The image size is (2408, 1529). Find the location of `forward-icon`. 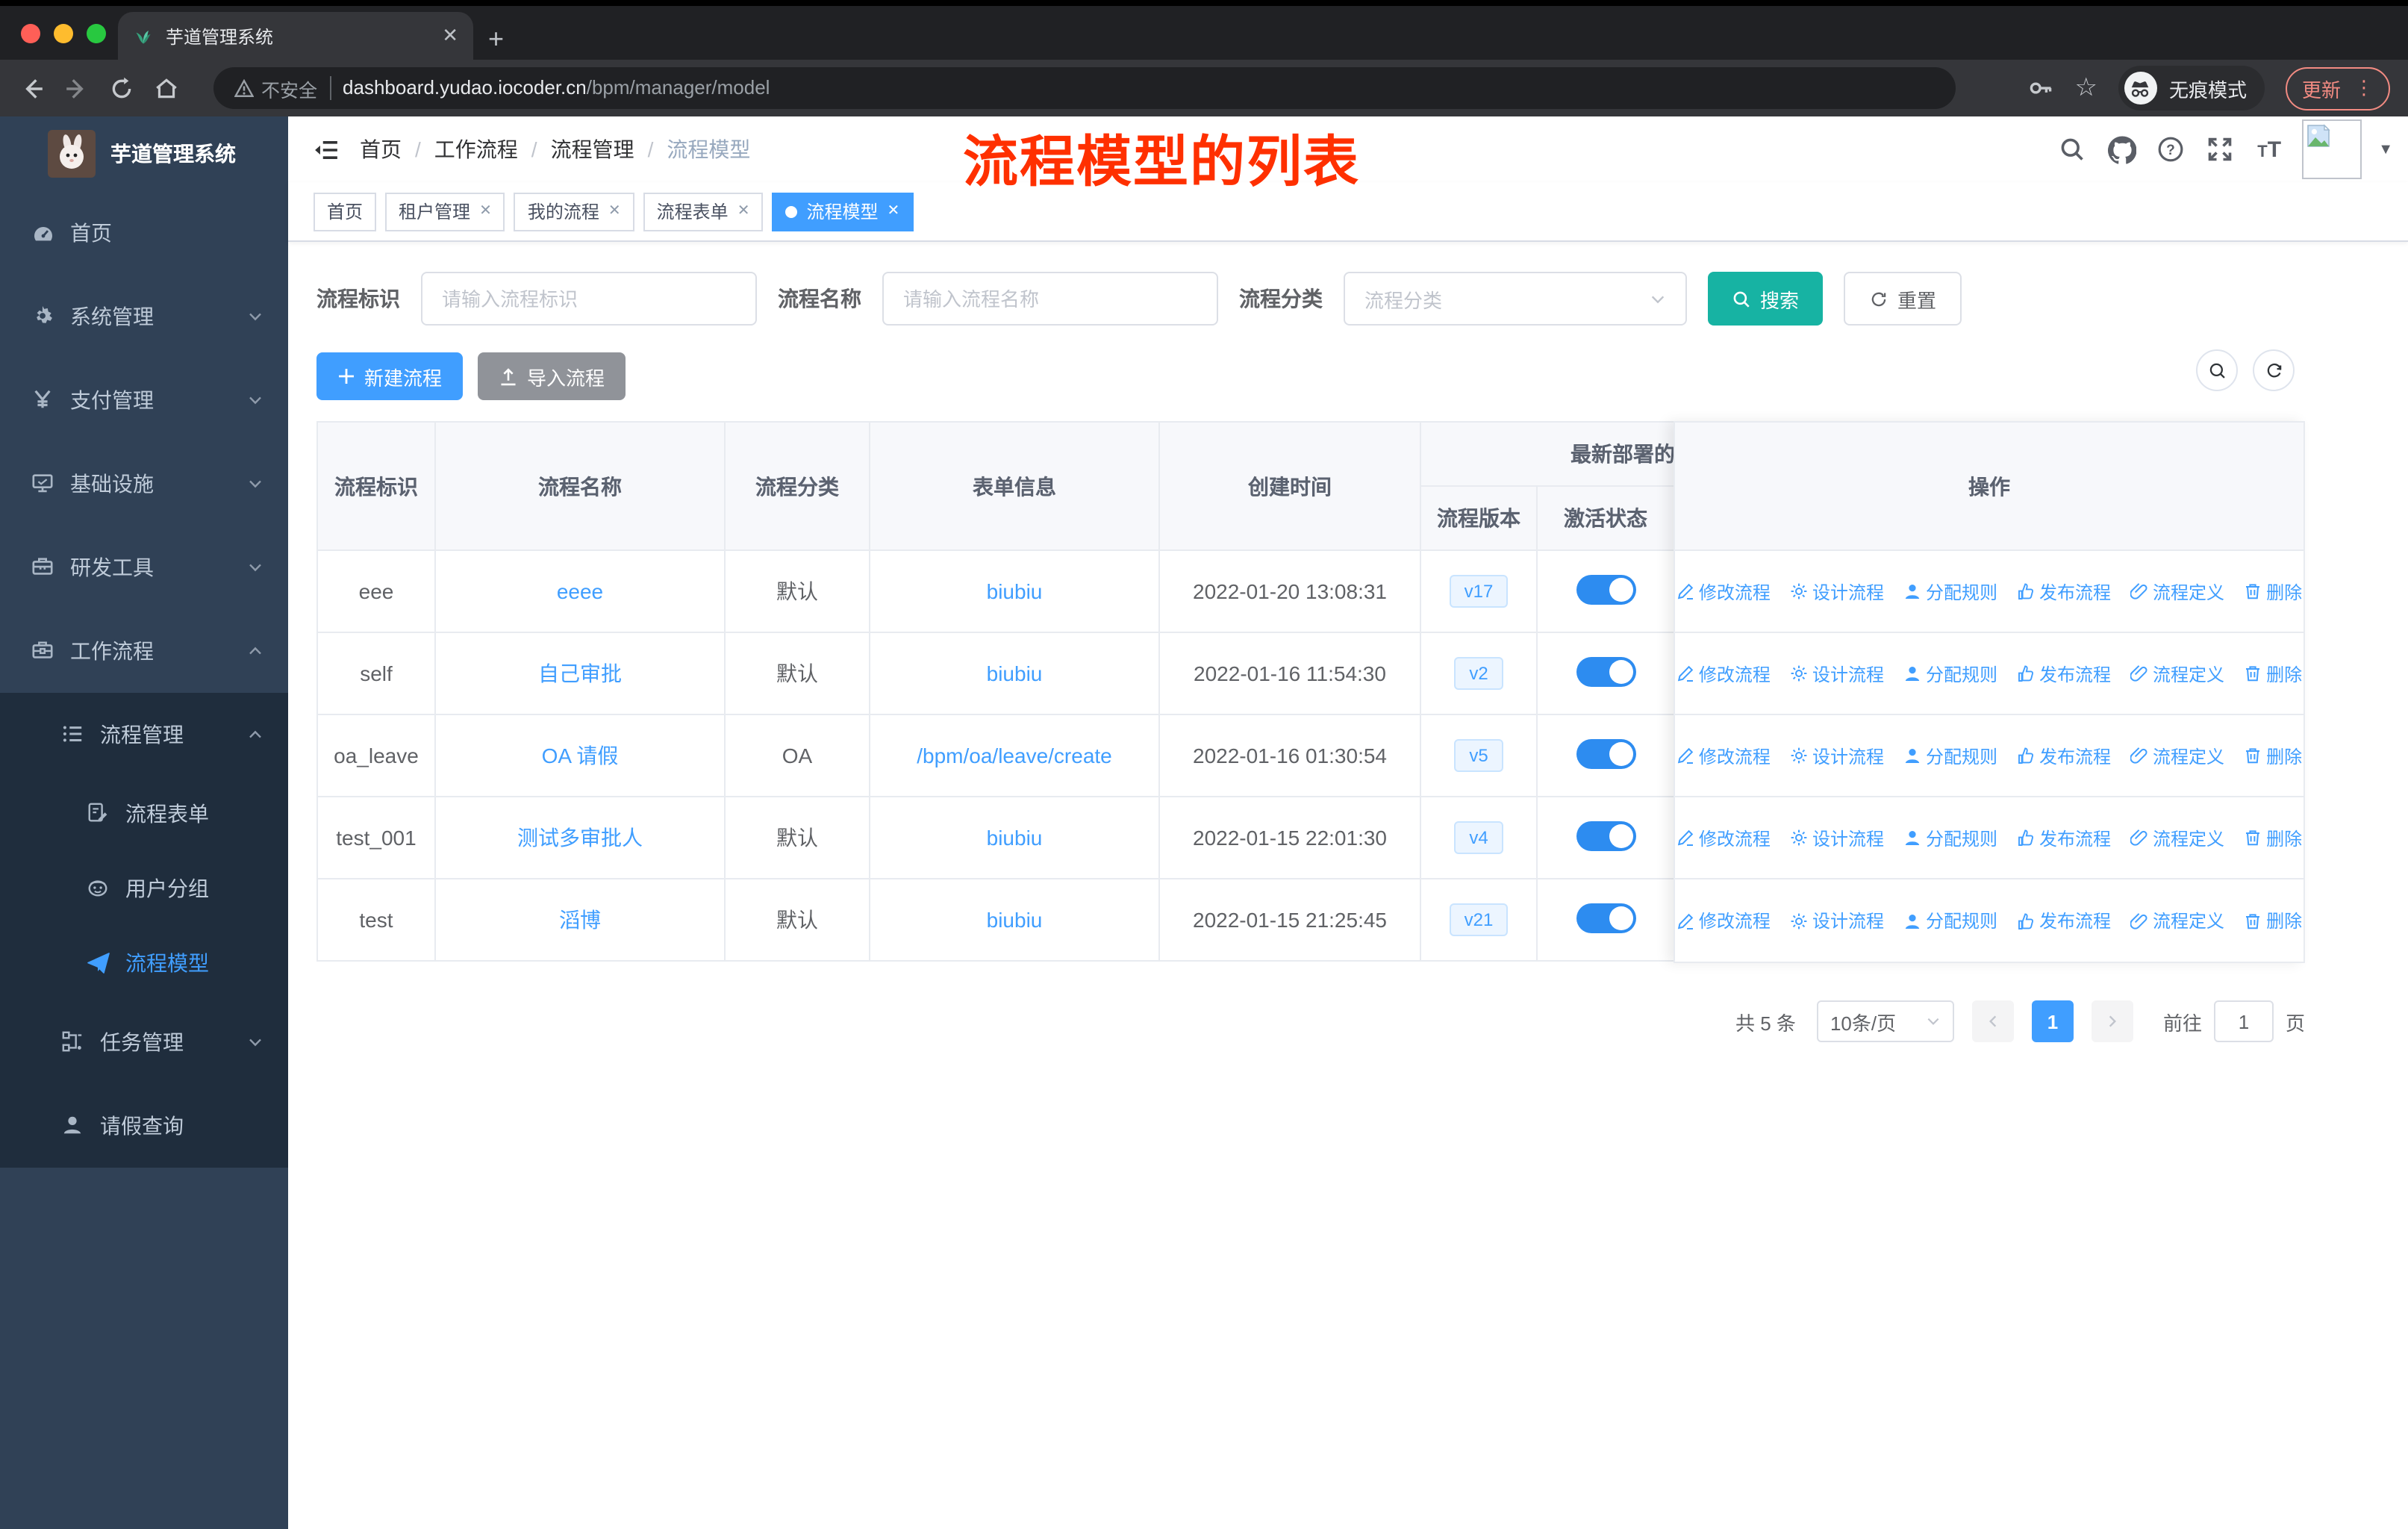

forward-icon is located at coordinates (76, 88).